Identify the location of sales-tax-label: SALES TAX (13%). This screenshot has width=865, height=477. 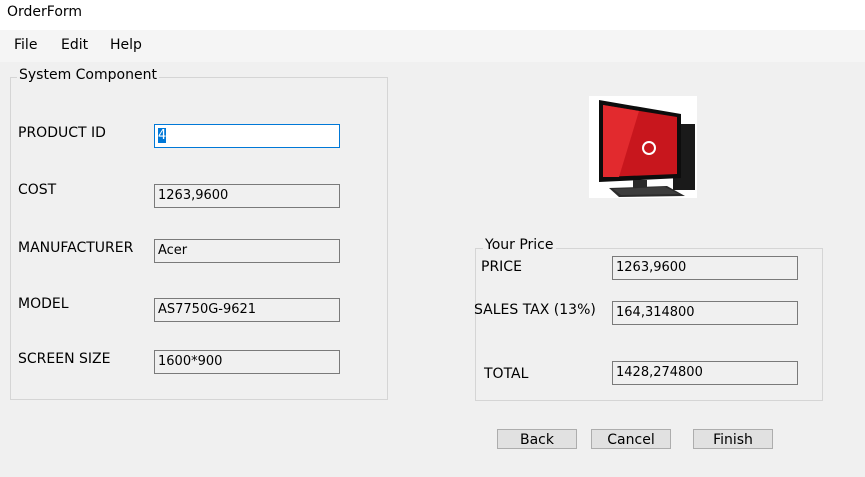
(535, 310).